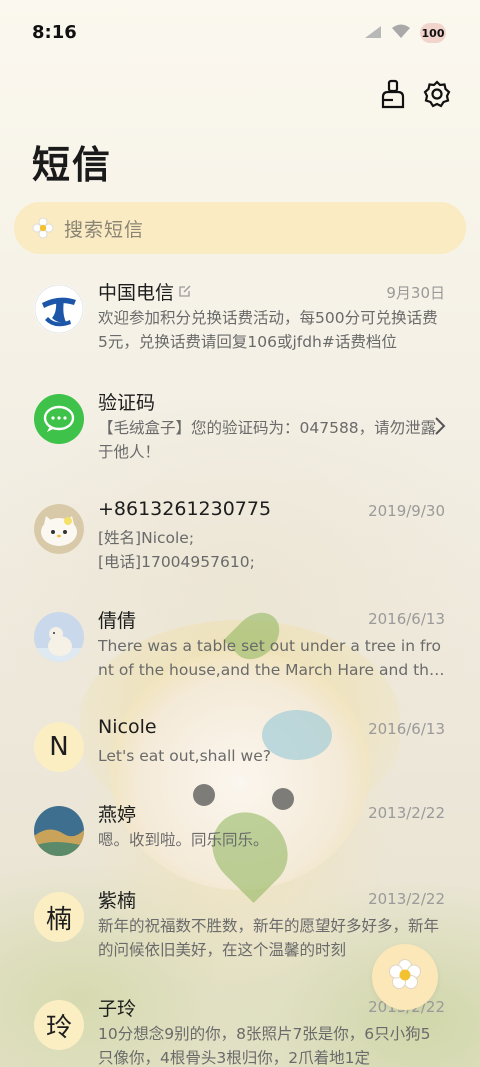  Describe the element at coordinates (401, 33) in the screenshot. I see `wifi-icon` at that location.